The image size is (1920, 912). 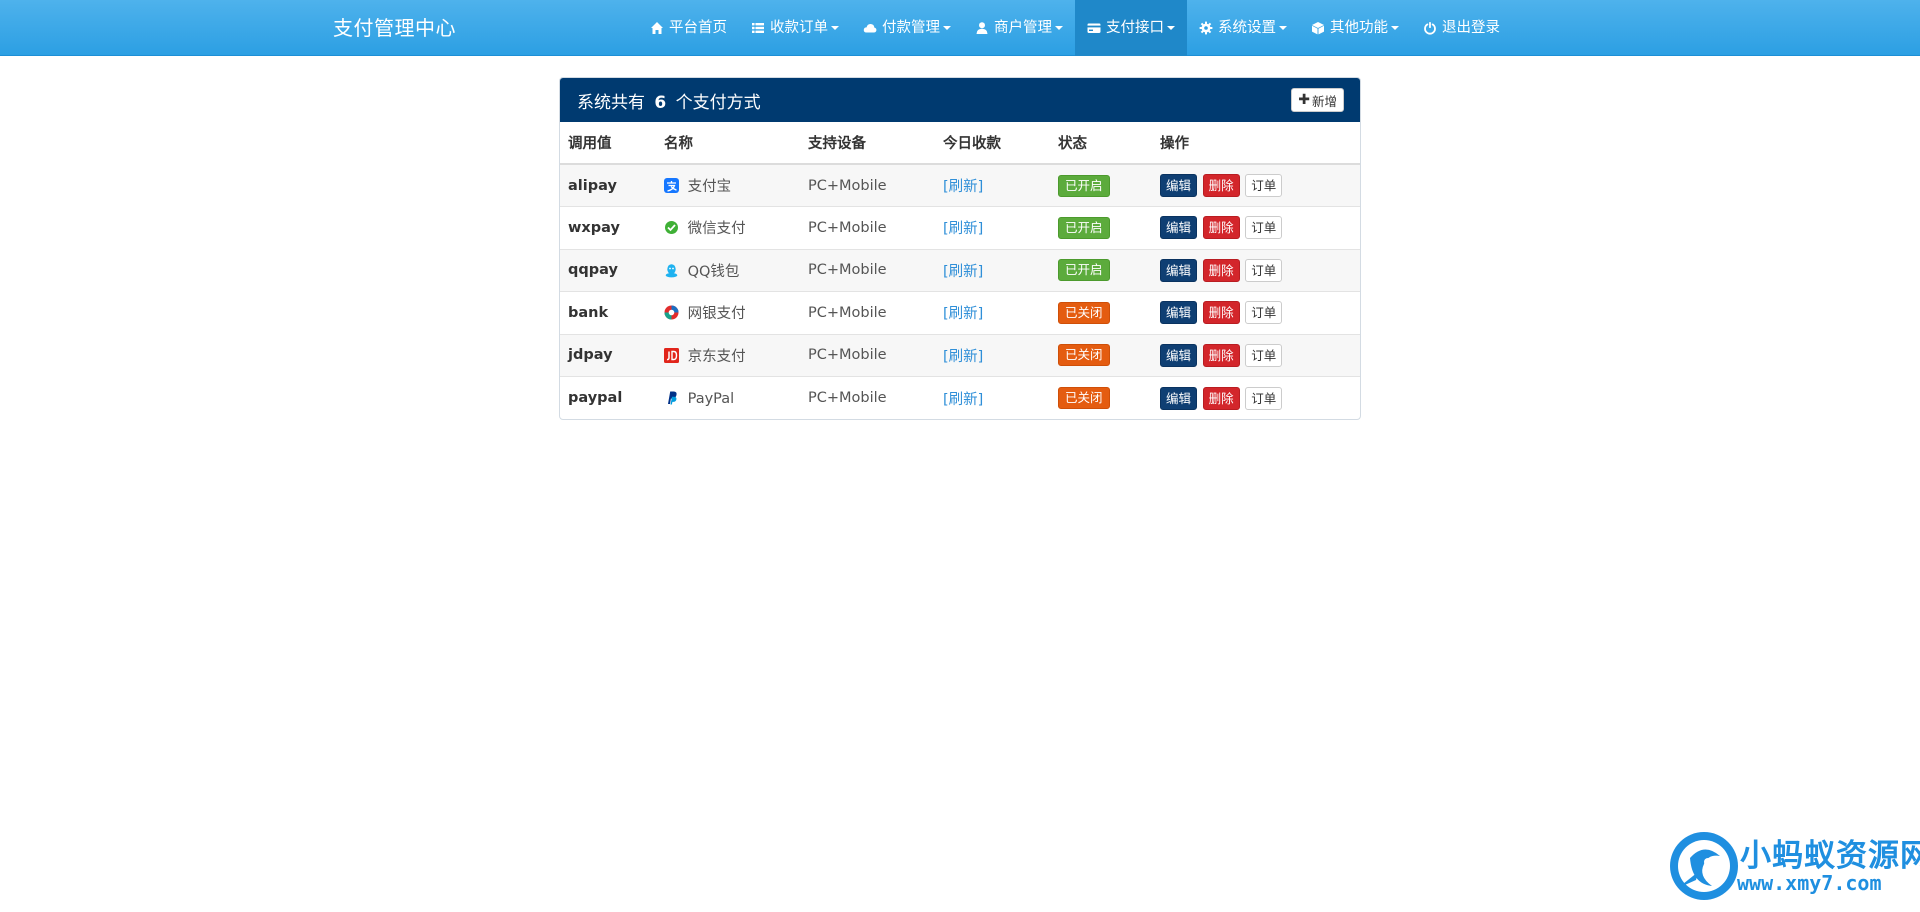 What do you see at coordinates (1304, 100) in the screenshot?
I see `plus-icon: ✚` at bounding box center [1304, 100].